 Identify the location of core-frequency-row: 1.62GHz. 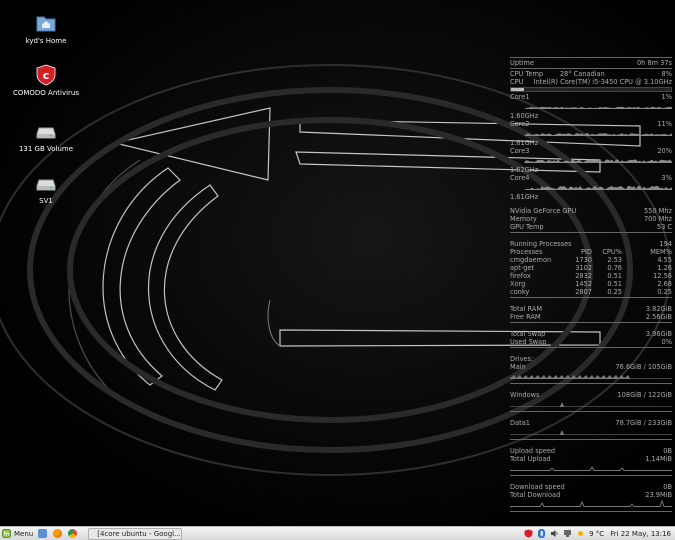
(591, 170).